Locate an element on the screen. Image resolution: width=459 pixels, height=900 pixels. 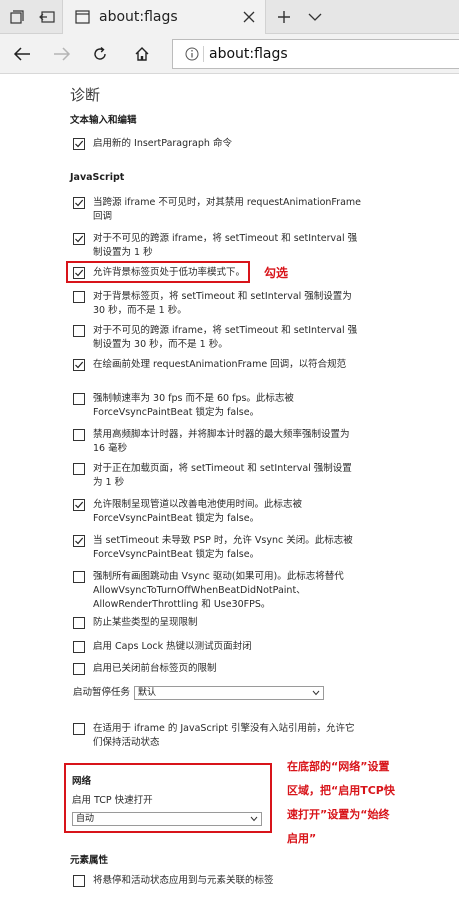
section-title-element-properties: 元素属性 is located at coordinates (89, 860).